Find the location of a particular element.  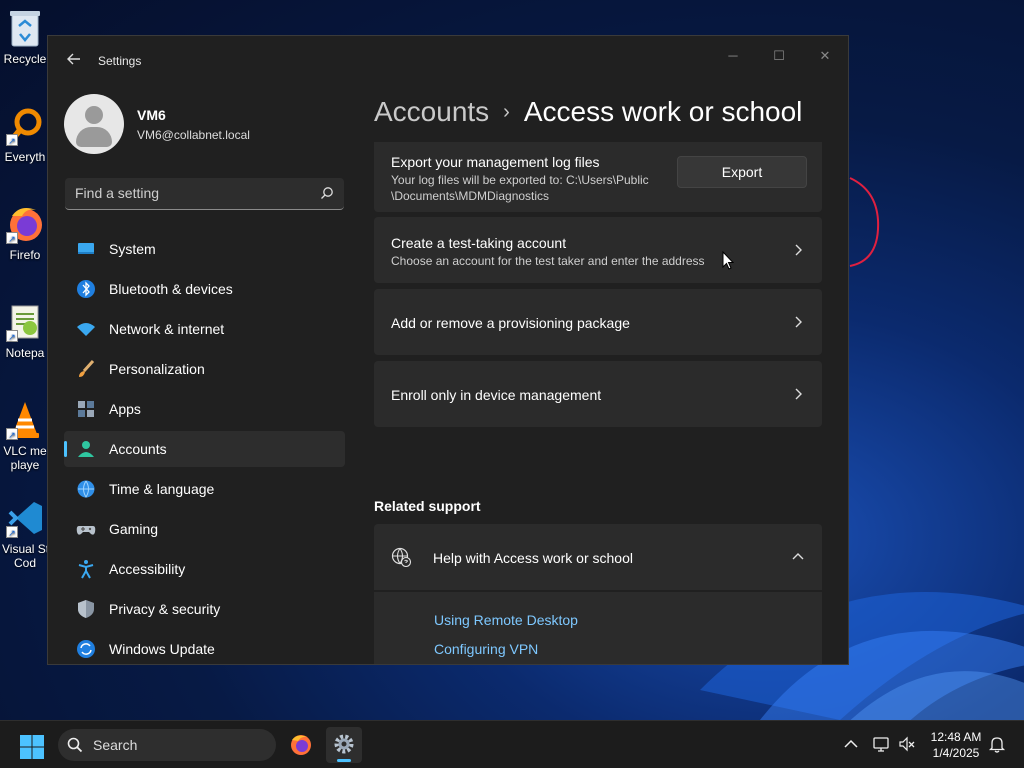

sidebar-item-label: Gaming is located at coordinates (134, 529).